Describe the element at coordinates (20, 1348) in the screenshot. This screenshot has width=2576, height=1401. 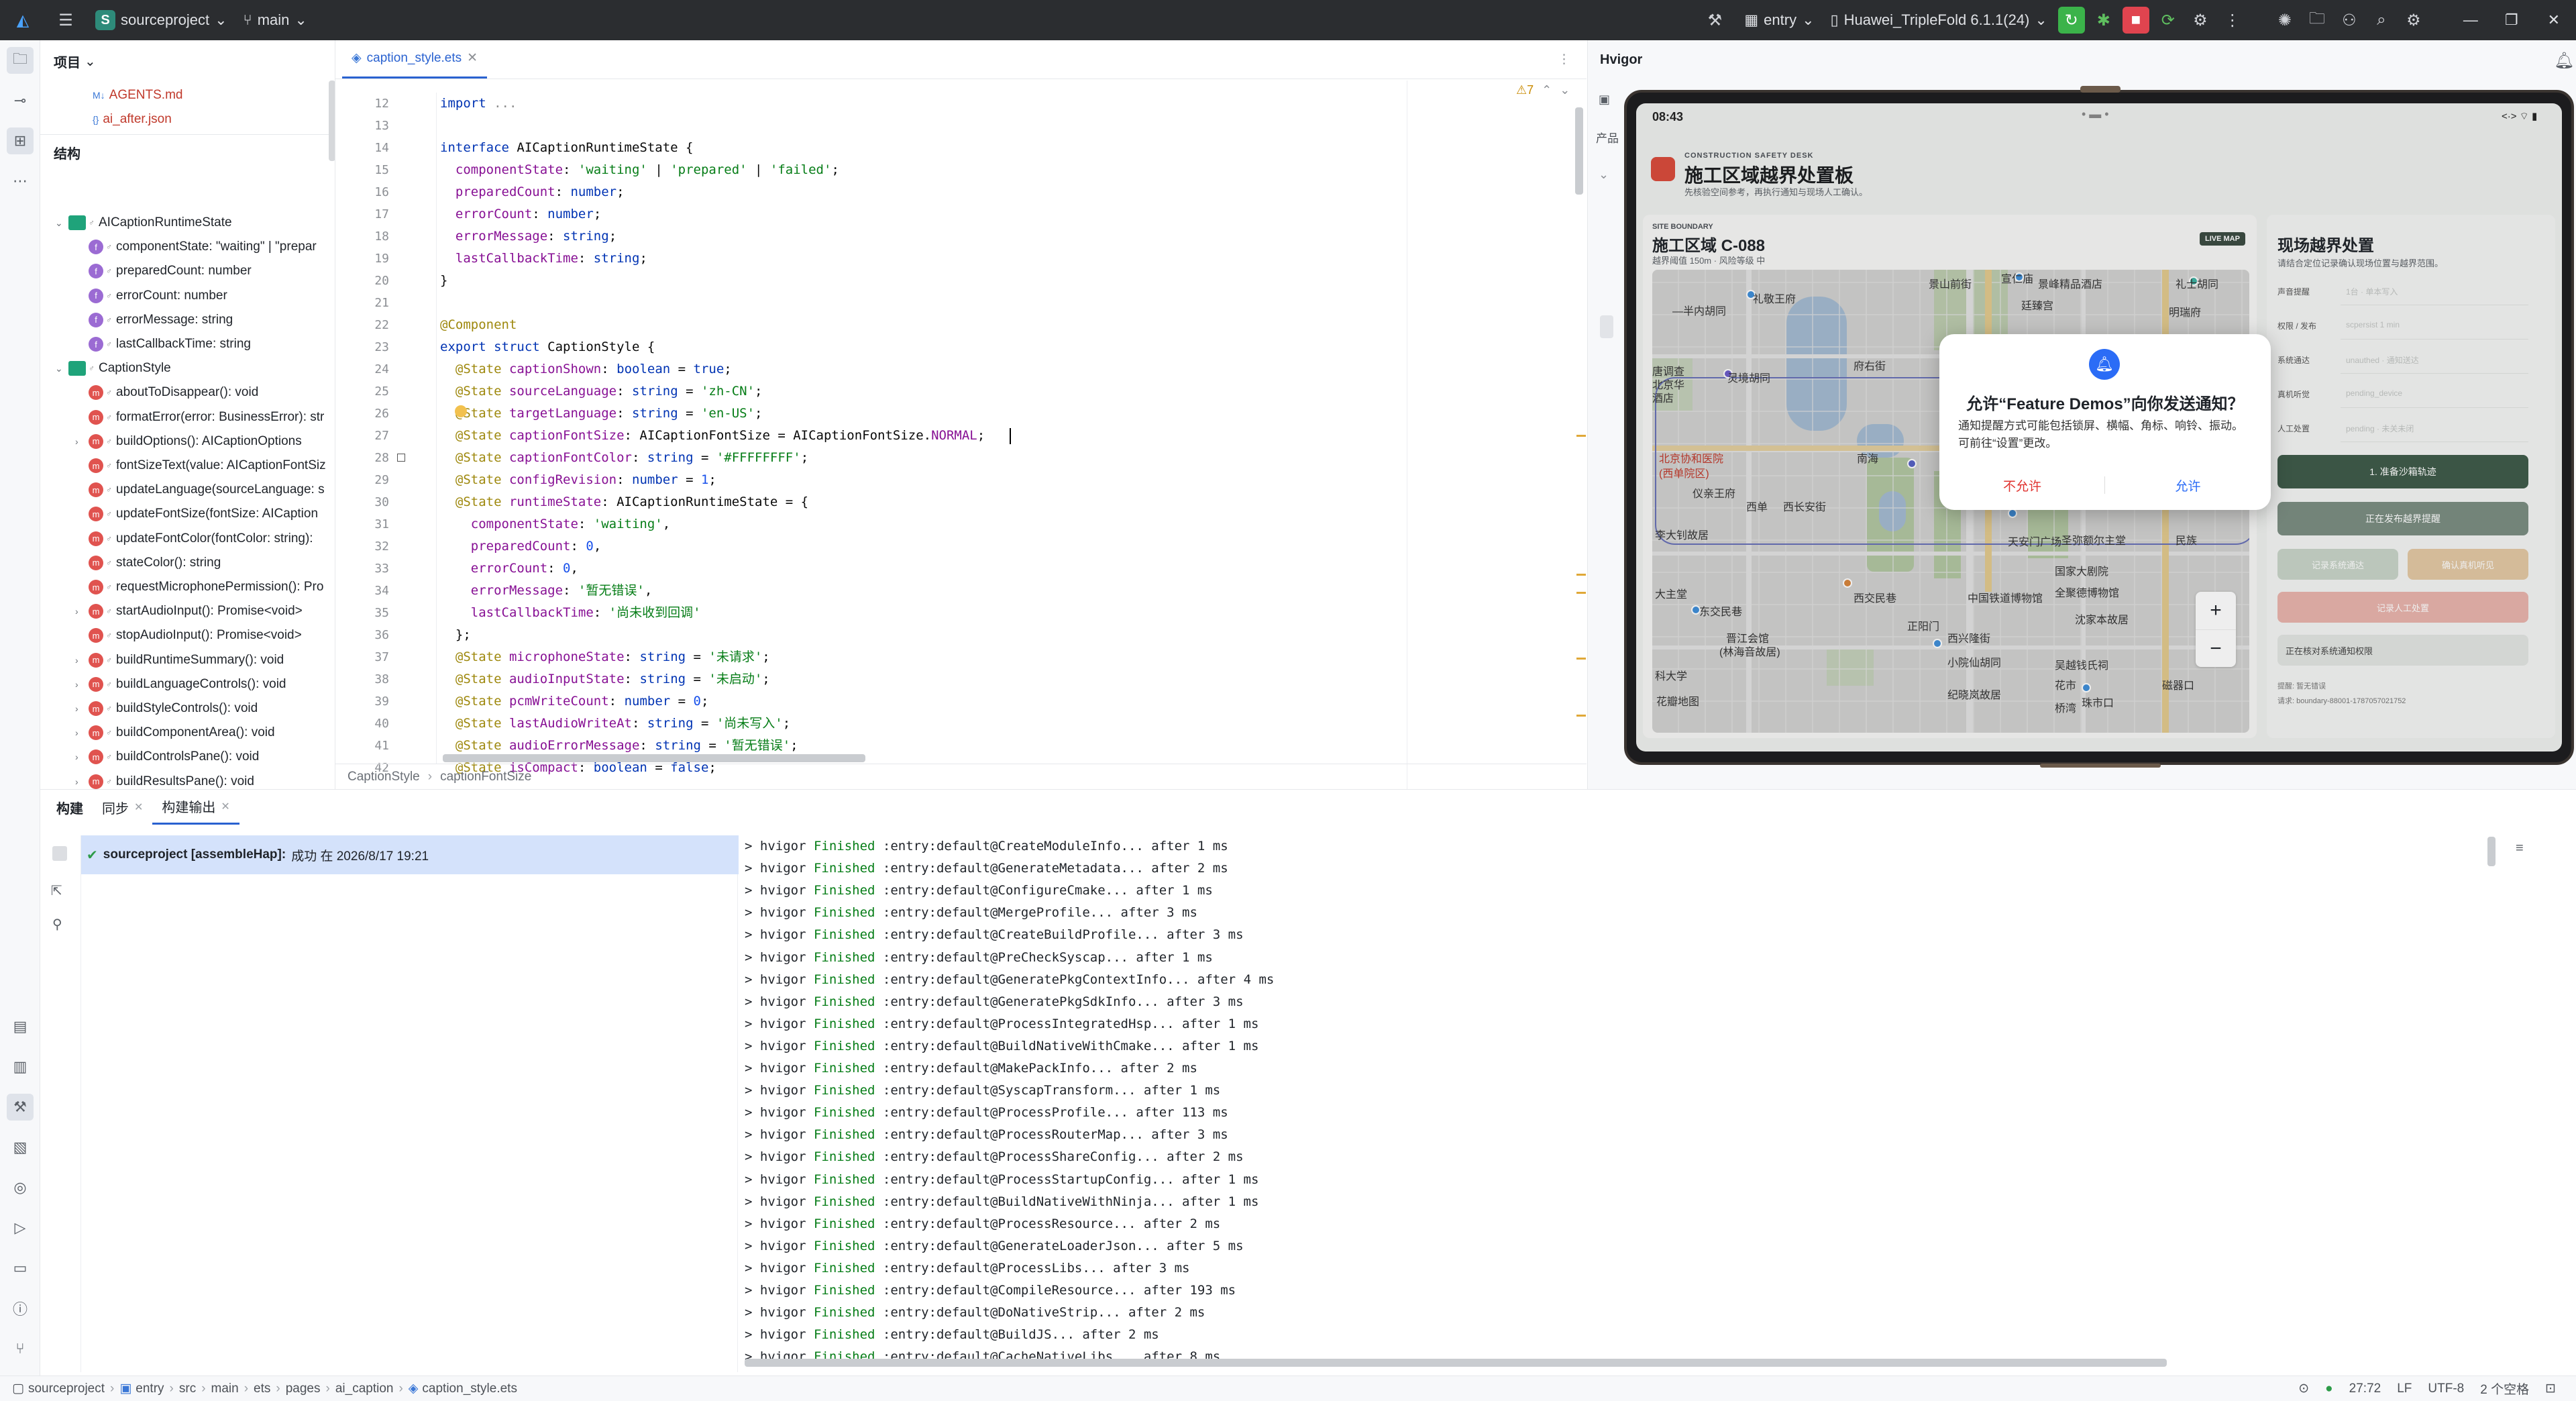
I see `git-icon: ⑂` at that location.